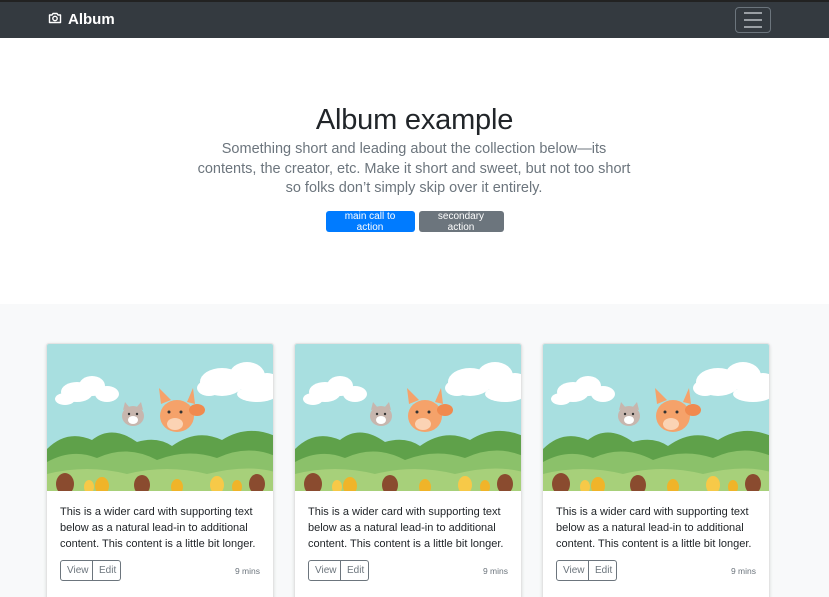 This screenshot has height=597, width=829. I want to click on brand-link: Album, so click(81, 19).